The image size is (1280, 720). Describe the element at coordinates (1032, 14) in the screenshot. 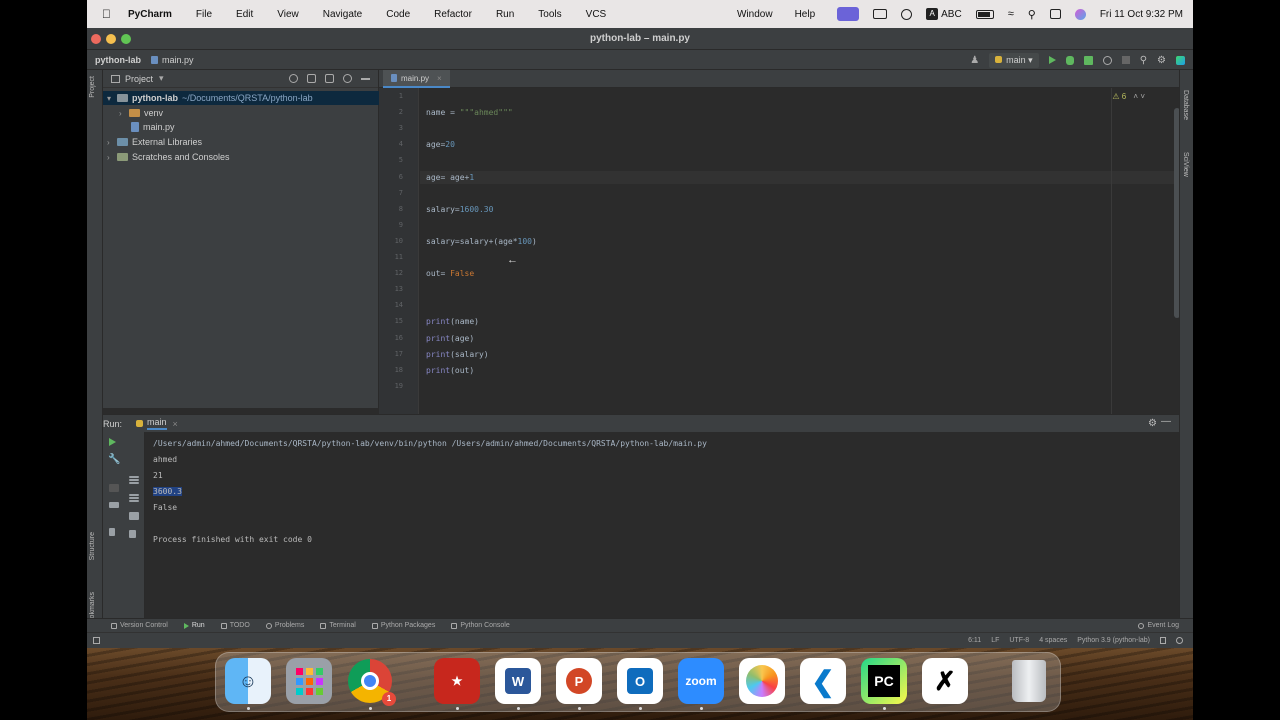

I see `spotlight-icon: ⚲` at that location.